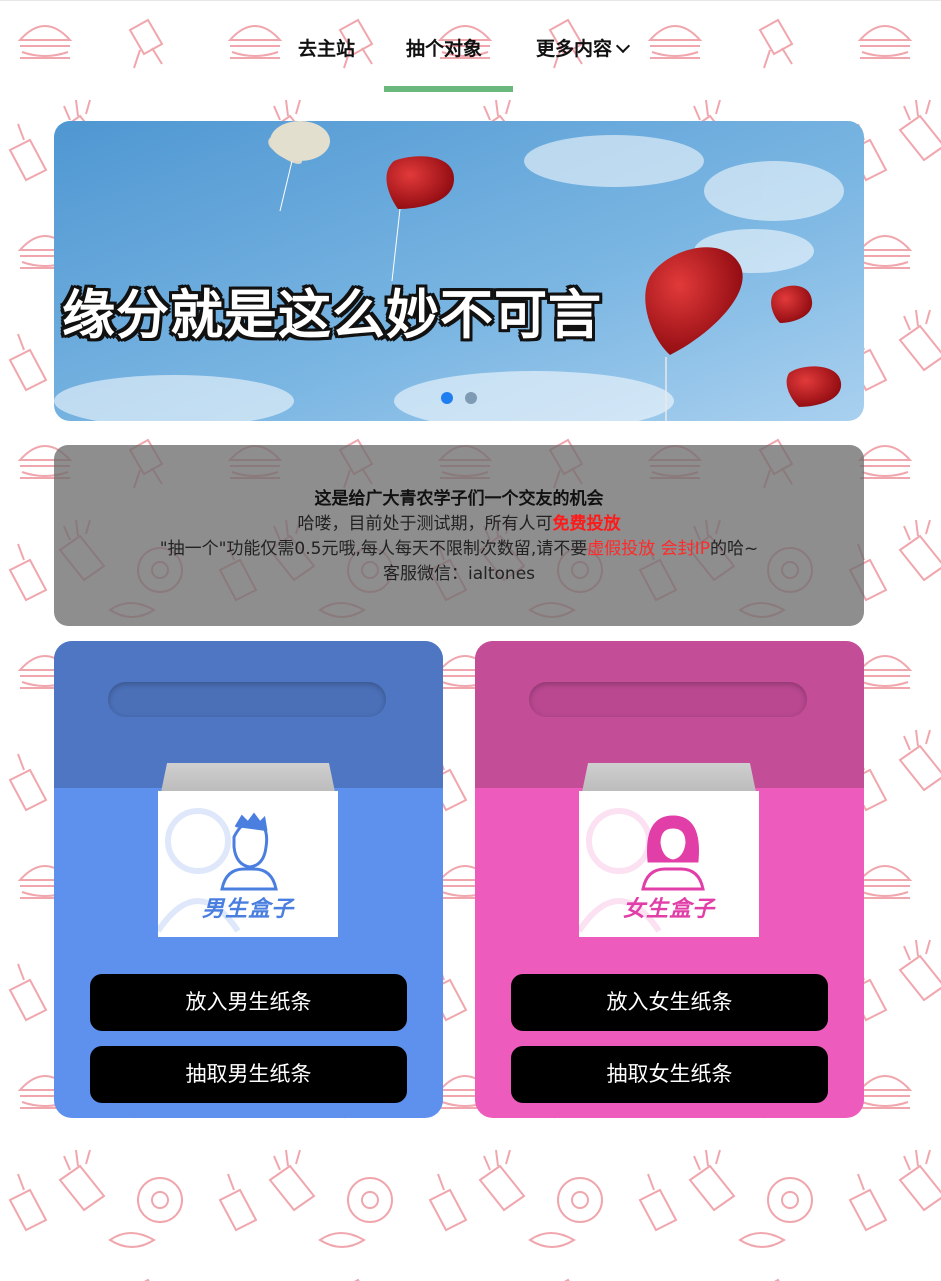 The width and height of the screenshot is (941, 1281). I want to click on boy-box-label: 男生盒子, so click(247, 909).